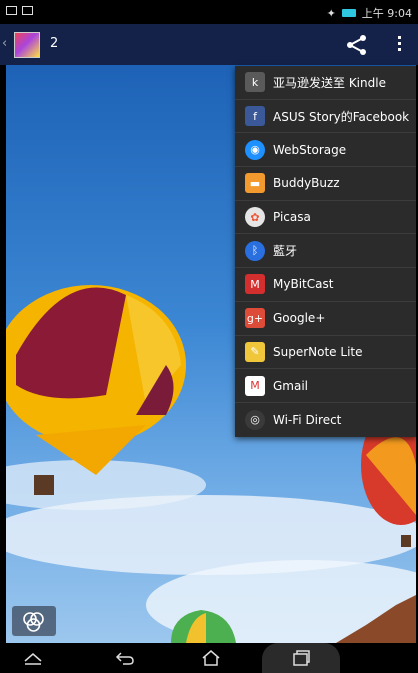 The width and height of the screenshot is (418, 673). Describe the element at coordinates (209, 12) in the screenshot. I see `status-bar: ✦ 上午 9:04` at that location.